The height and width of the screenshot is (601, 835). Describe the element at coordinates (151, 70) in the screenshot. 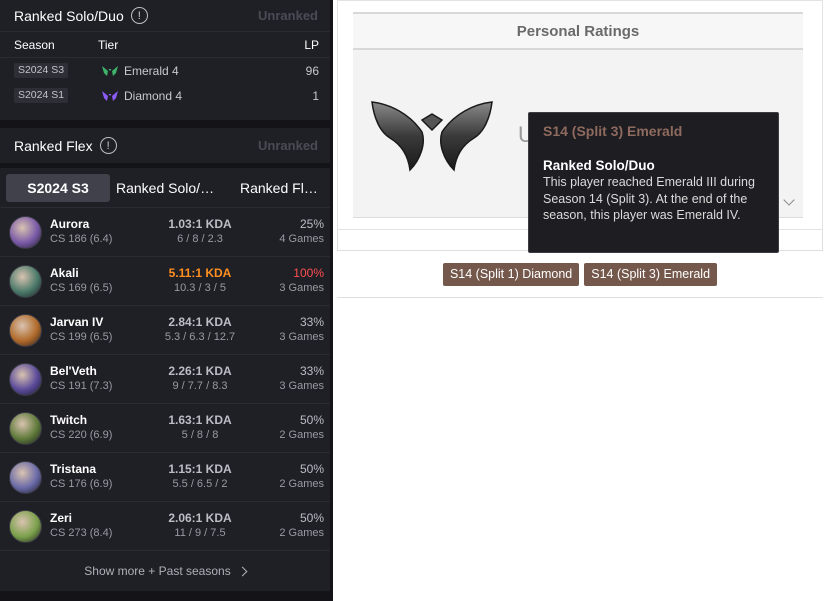

I see `tier-label: Emerald 4` at that location.